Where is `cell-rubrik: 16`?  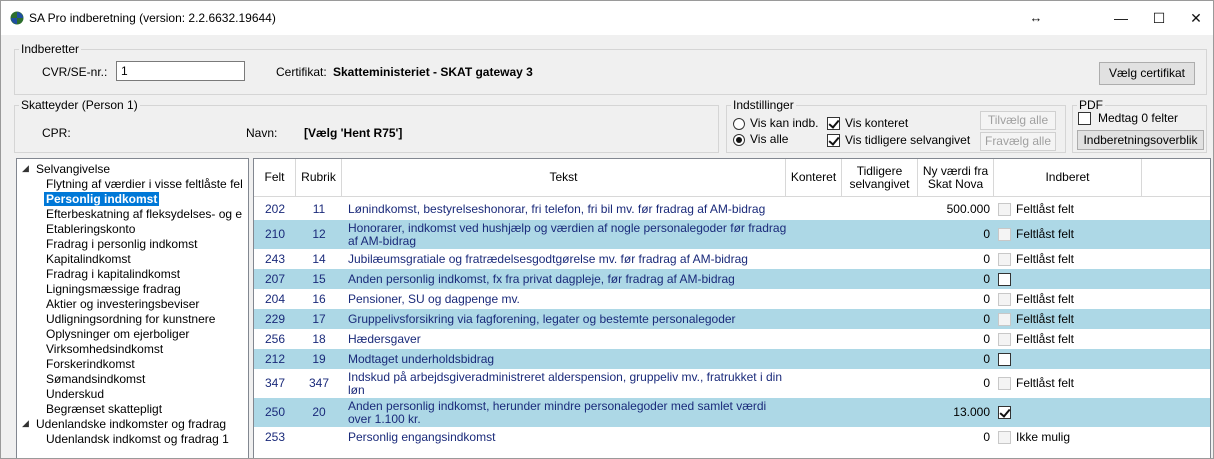 cell-rubrik: 16 is located at coordinates (319, 298).